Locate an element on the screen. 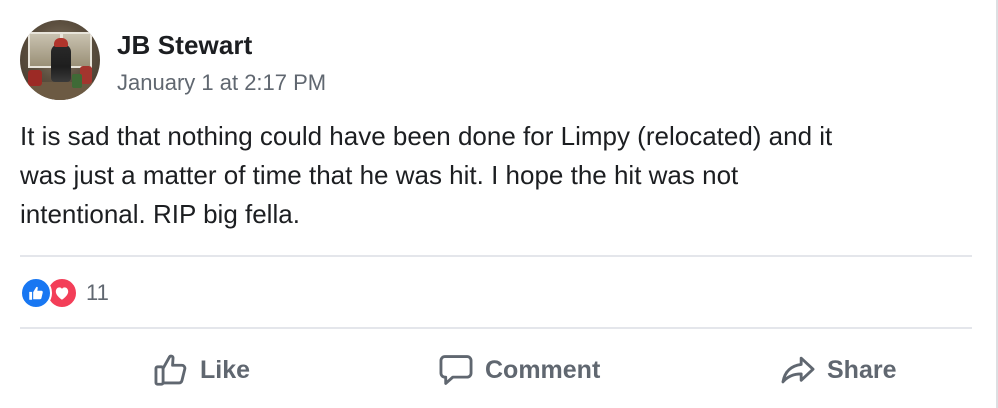 The height and width of the screenshot is (408, 998). like-reaction-icon is located at coordinates (36, 293).